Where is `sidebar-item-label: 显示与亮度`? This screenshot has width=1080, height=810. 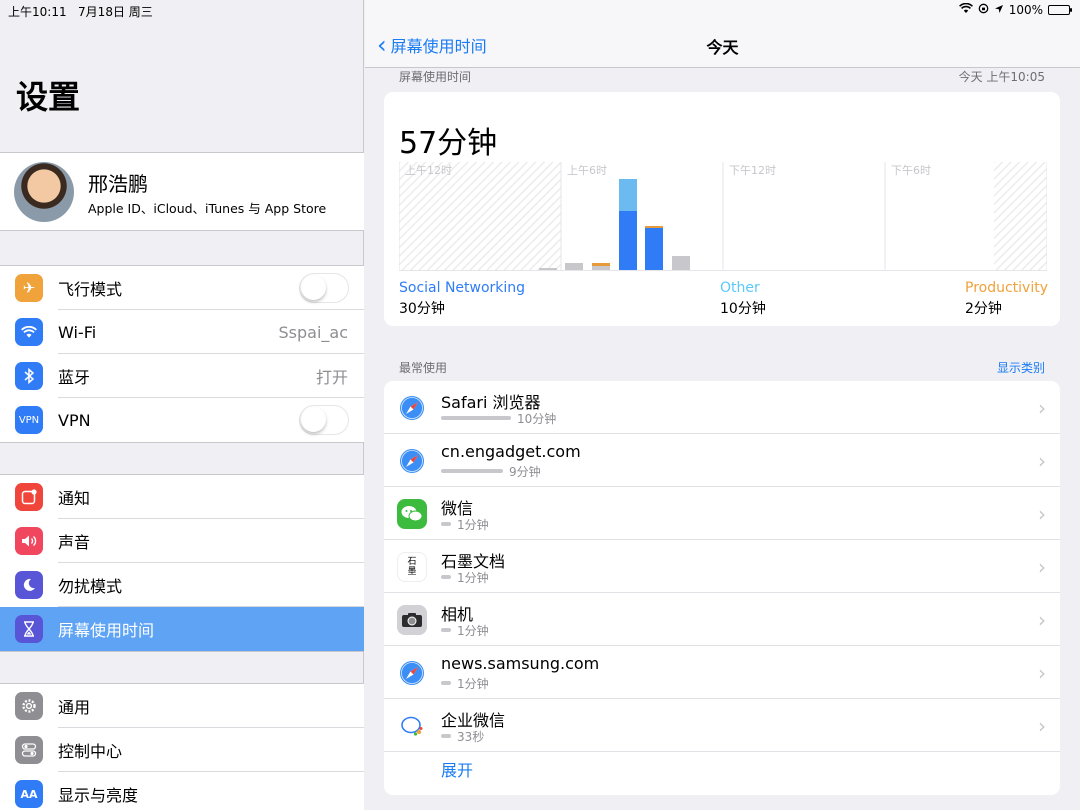
sidebar-item-label: 显示与亮度 is located at coordinates (98, 795).